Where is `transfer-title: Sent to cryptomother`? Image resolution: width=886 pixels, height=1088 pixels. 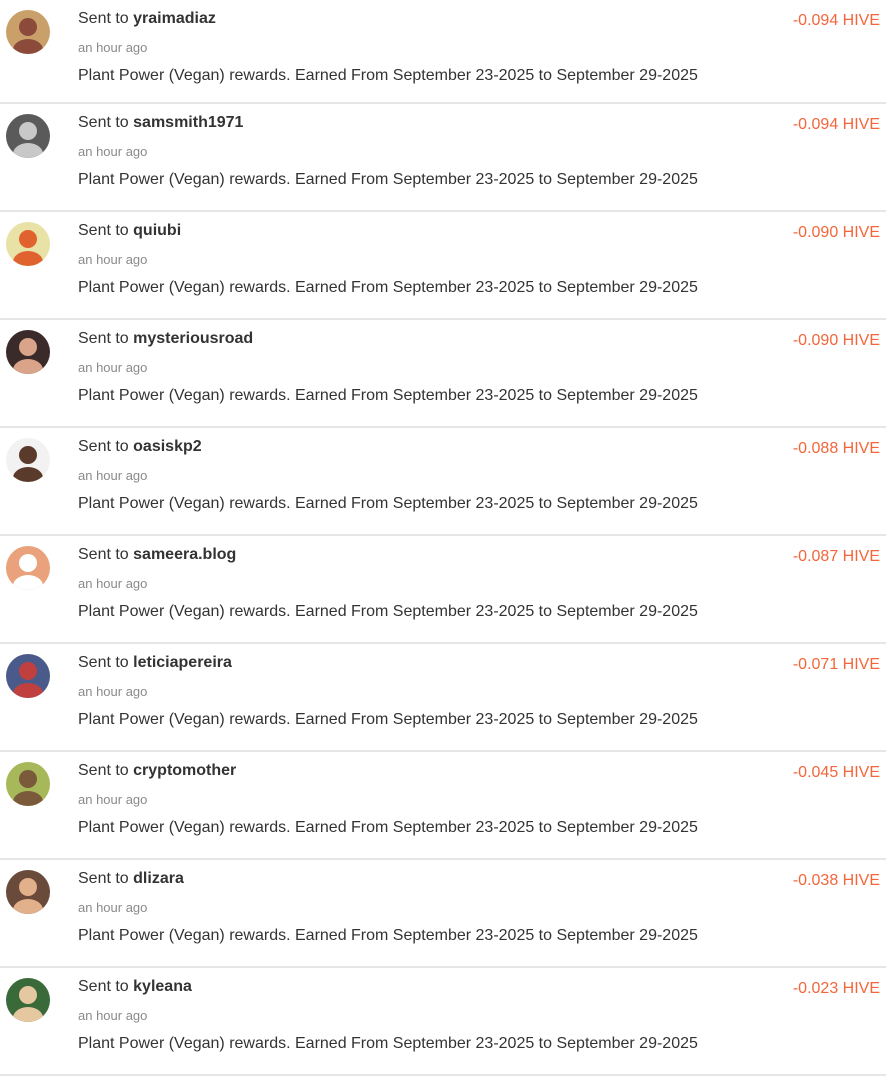
transfer-title: Sent to cryptomother is located at coordinates (157, 771).